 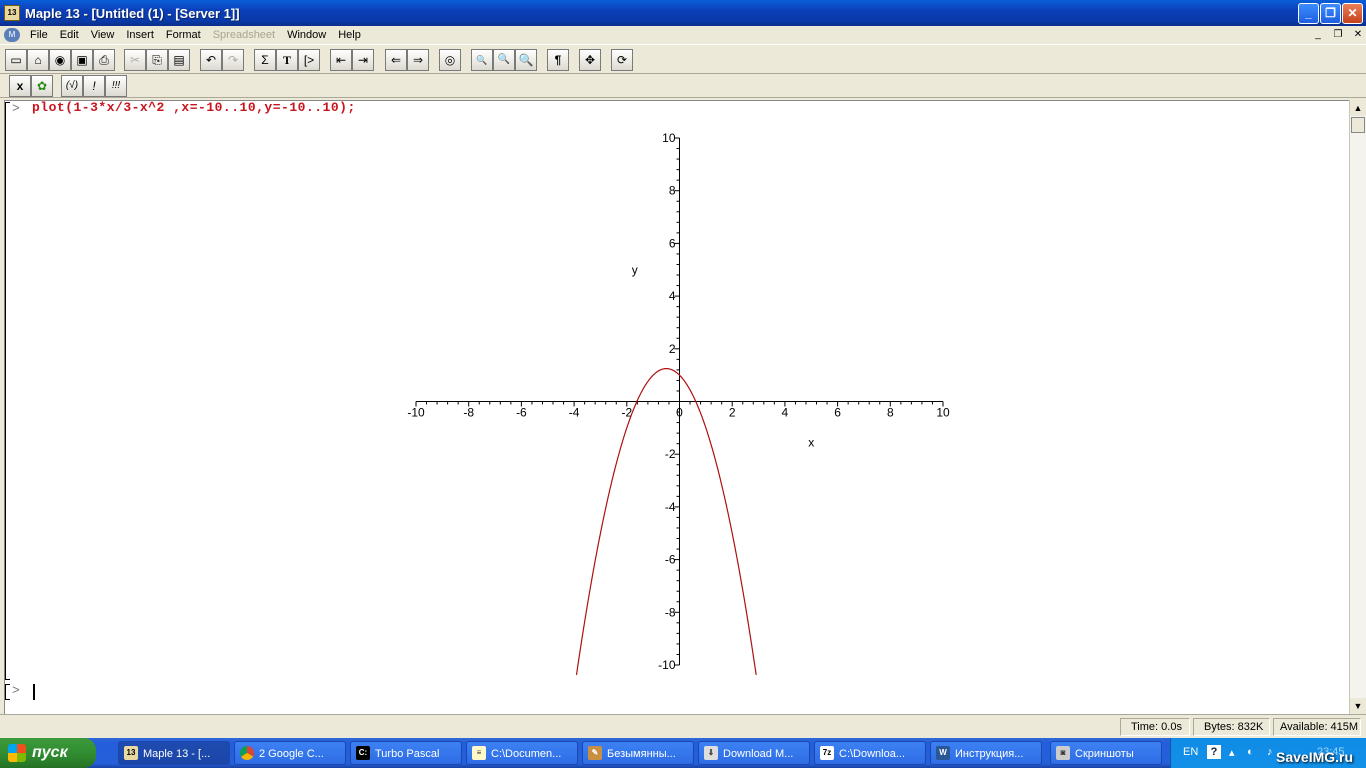 I want to click on back-arrow-icon: ⇐, so click(x=396, y=60).